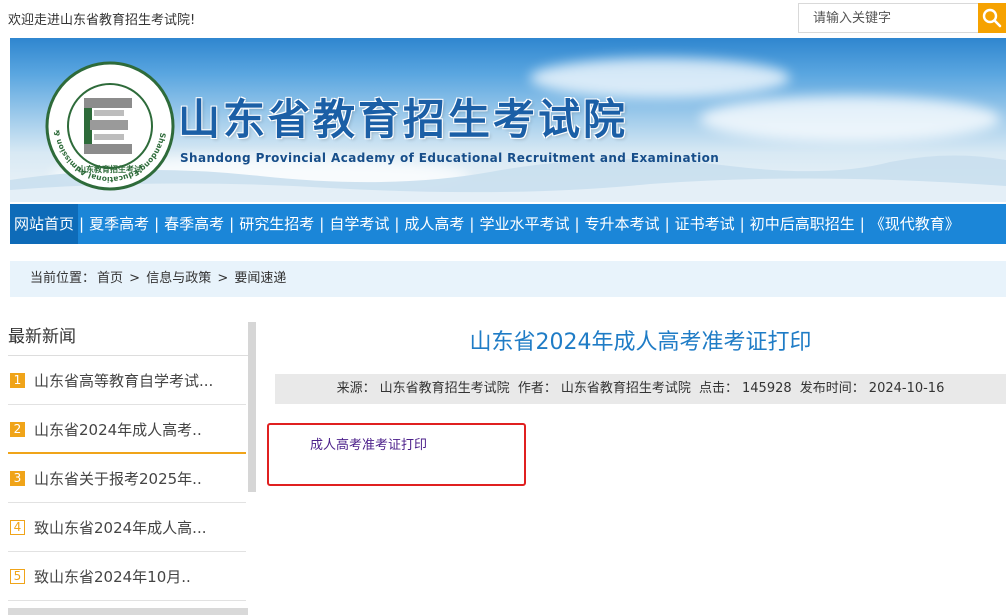 This screenshot has width=1006, height=615. Describe the element at coordinates (102, 20) in the screenshot. I see `welcome-text: 欢迎走进山东省教育招生考试院!` at that location.